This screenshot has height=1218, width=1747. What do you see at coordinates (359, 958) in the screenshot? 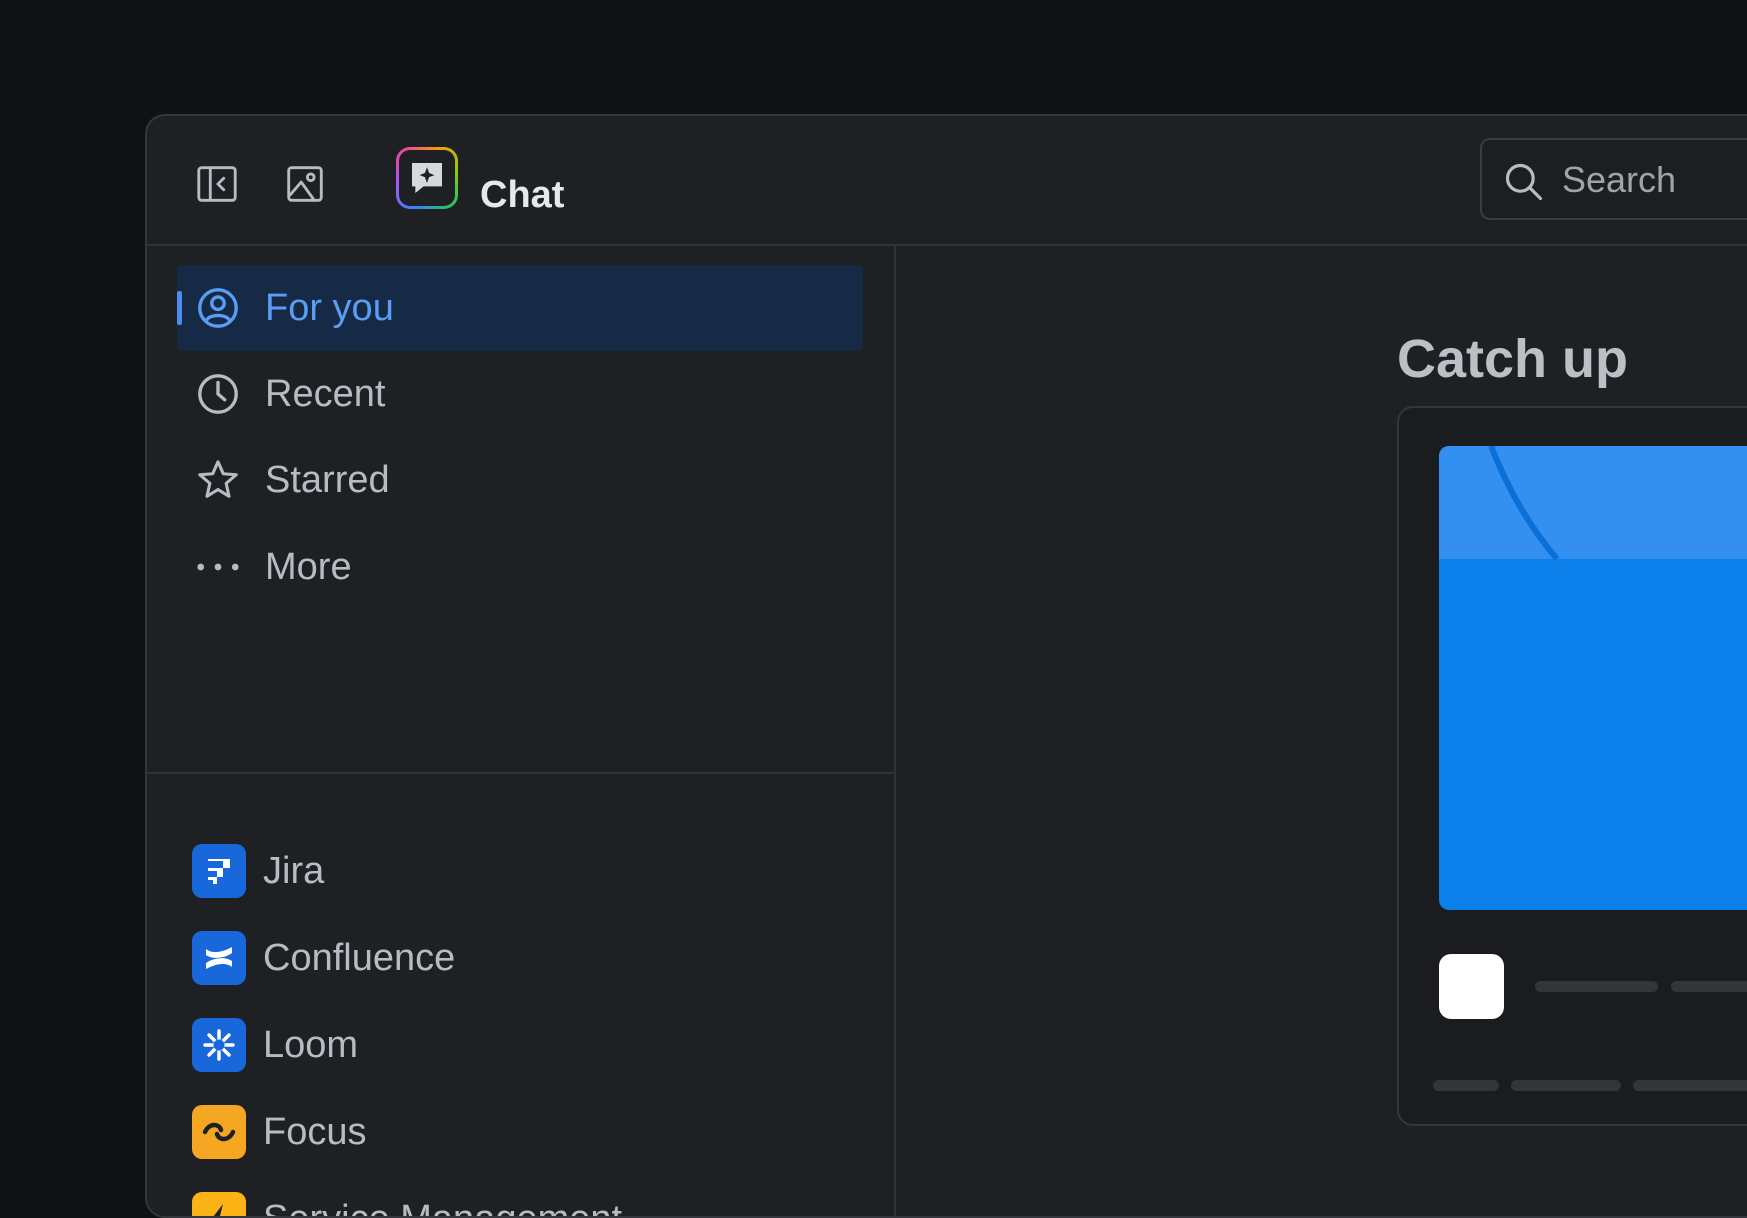
I see `app-item-label: Confluence` at bounding box center [359, 958].